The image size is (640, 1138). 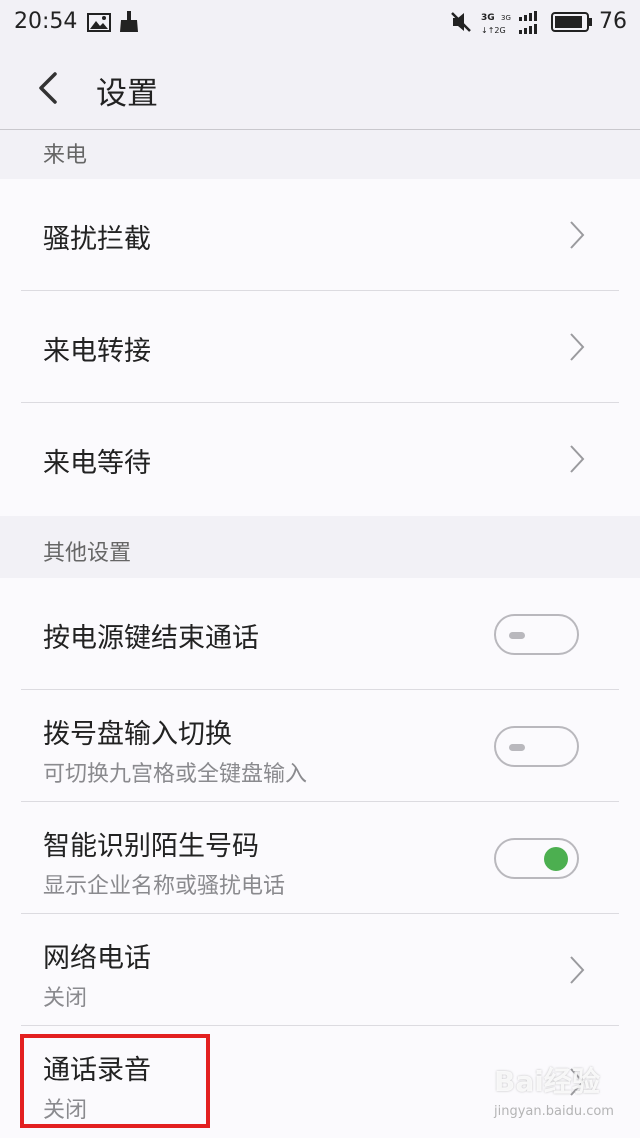 What do you see at coordinates (613, 21) in the screenshot?
I see `battery-level: 76` at bounding box center [613, 21].